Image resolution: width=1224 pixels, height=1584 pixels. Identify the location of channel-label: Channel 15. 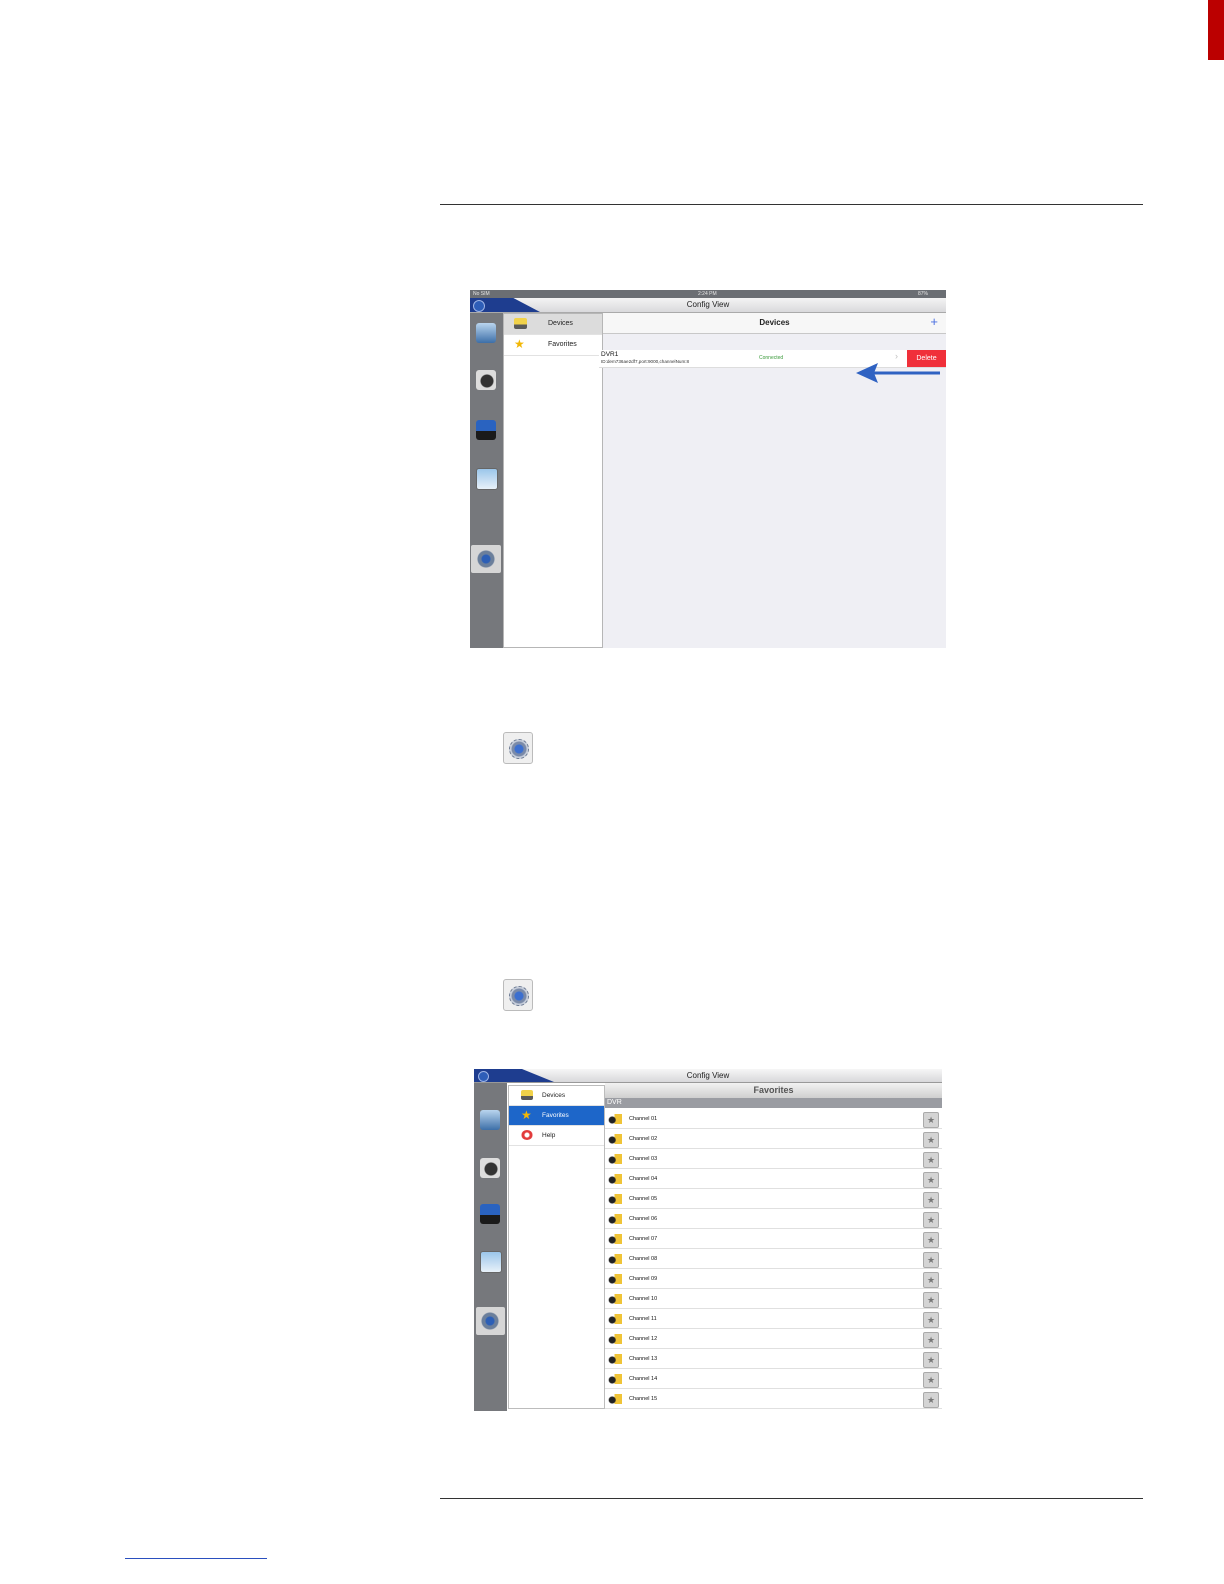
(643, 1399).